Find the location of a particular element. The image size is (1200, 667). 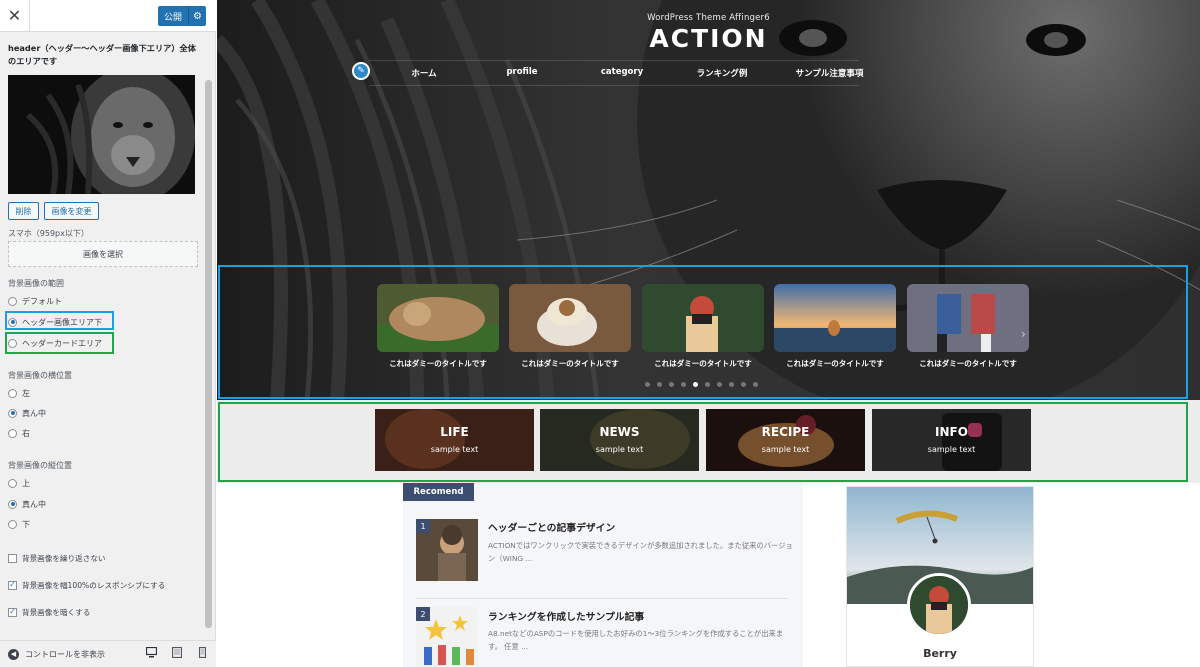

checkbox-no-repeat: 背景画像を繰り返さない is located at coordinates (57, 558).